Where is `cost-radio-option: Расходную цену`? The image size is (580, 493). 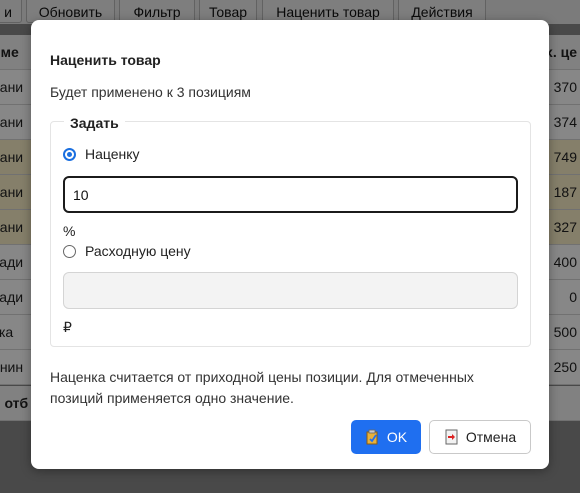 cost-radio-option: Расходную цену is located at coordinates (127, 251).